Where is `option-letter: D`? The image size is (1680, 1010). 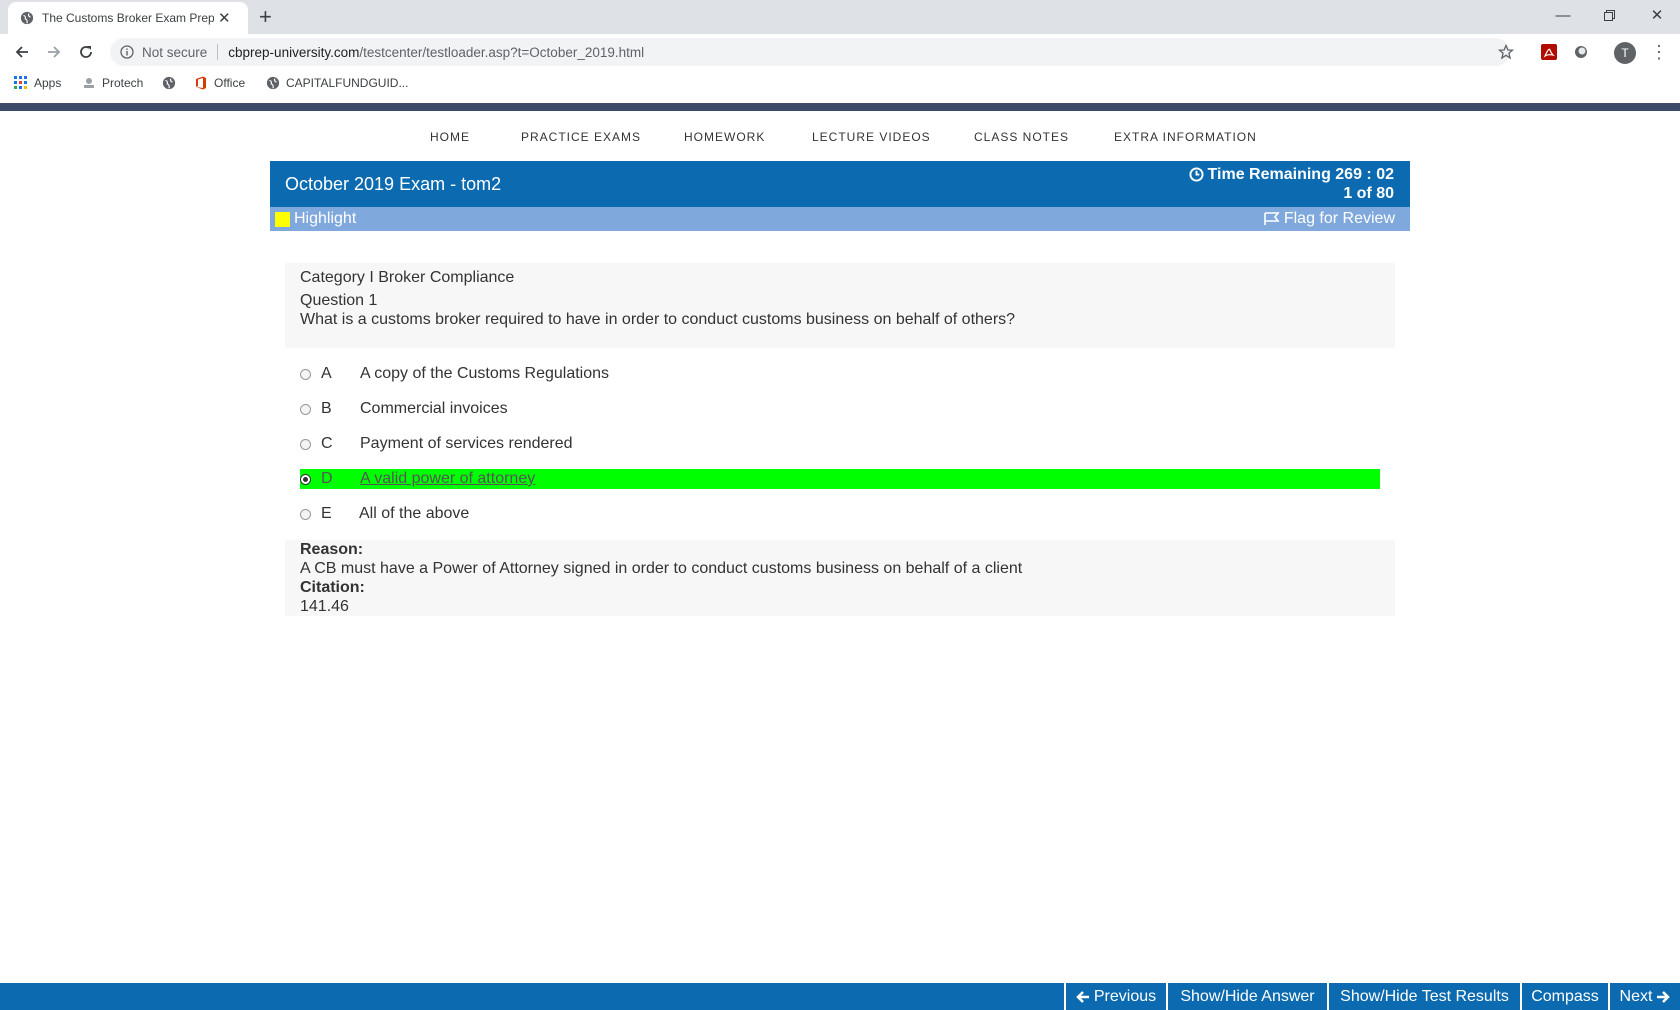
option-letter: D is located at coordinates (327, 478).